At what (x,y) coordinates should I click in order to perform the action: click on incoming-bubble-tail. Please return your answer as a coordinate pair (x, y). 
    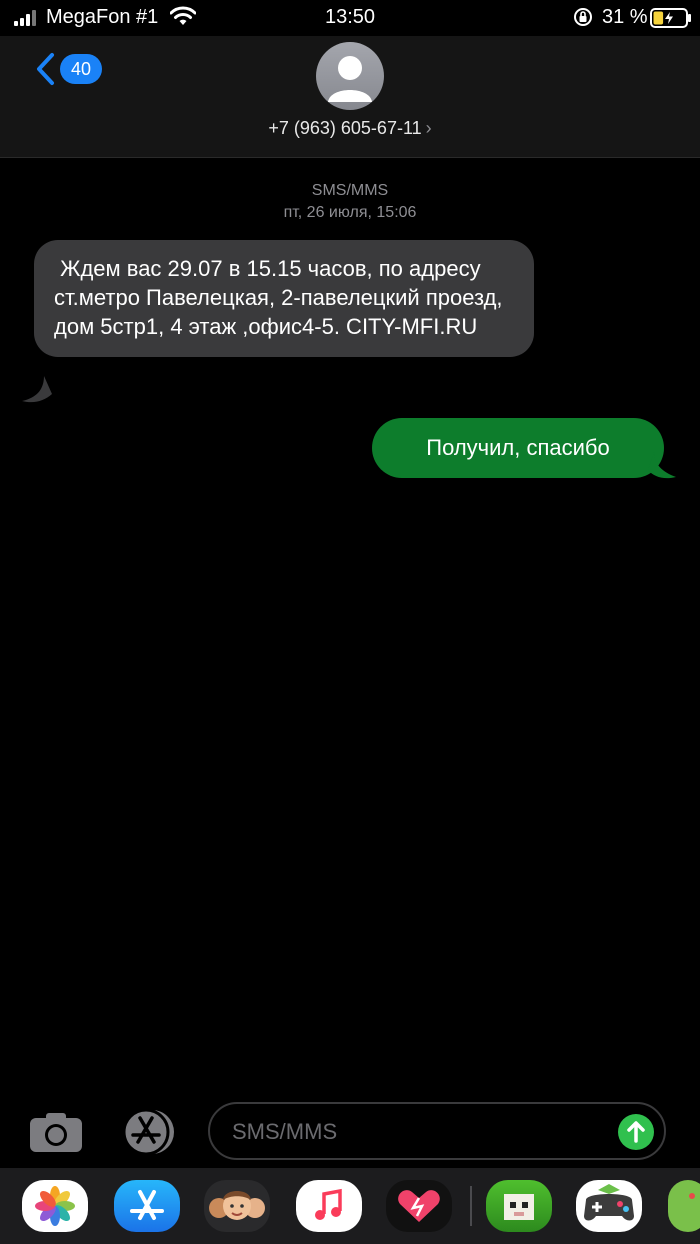
    Looking at the image, I should click on (37, 389).